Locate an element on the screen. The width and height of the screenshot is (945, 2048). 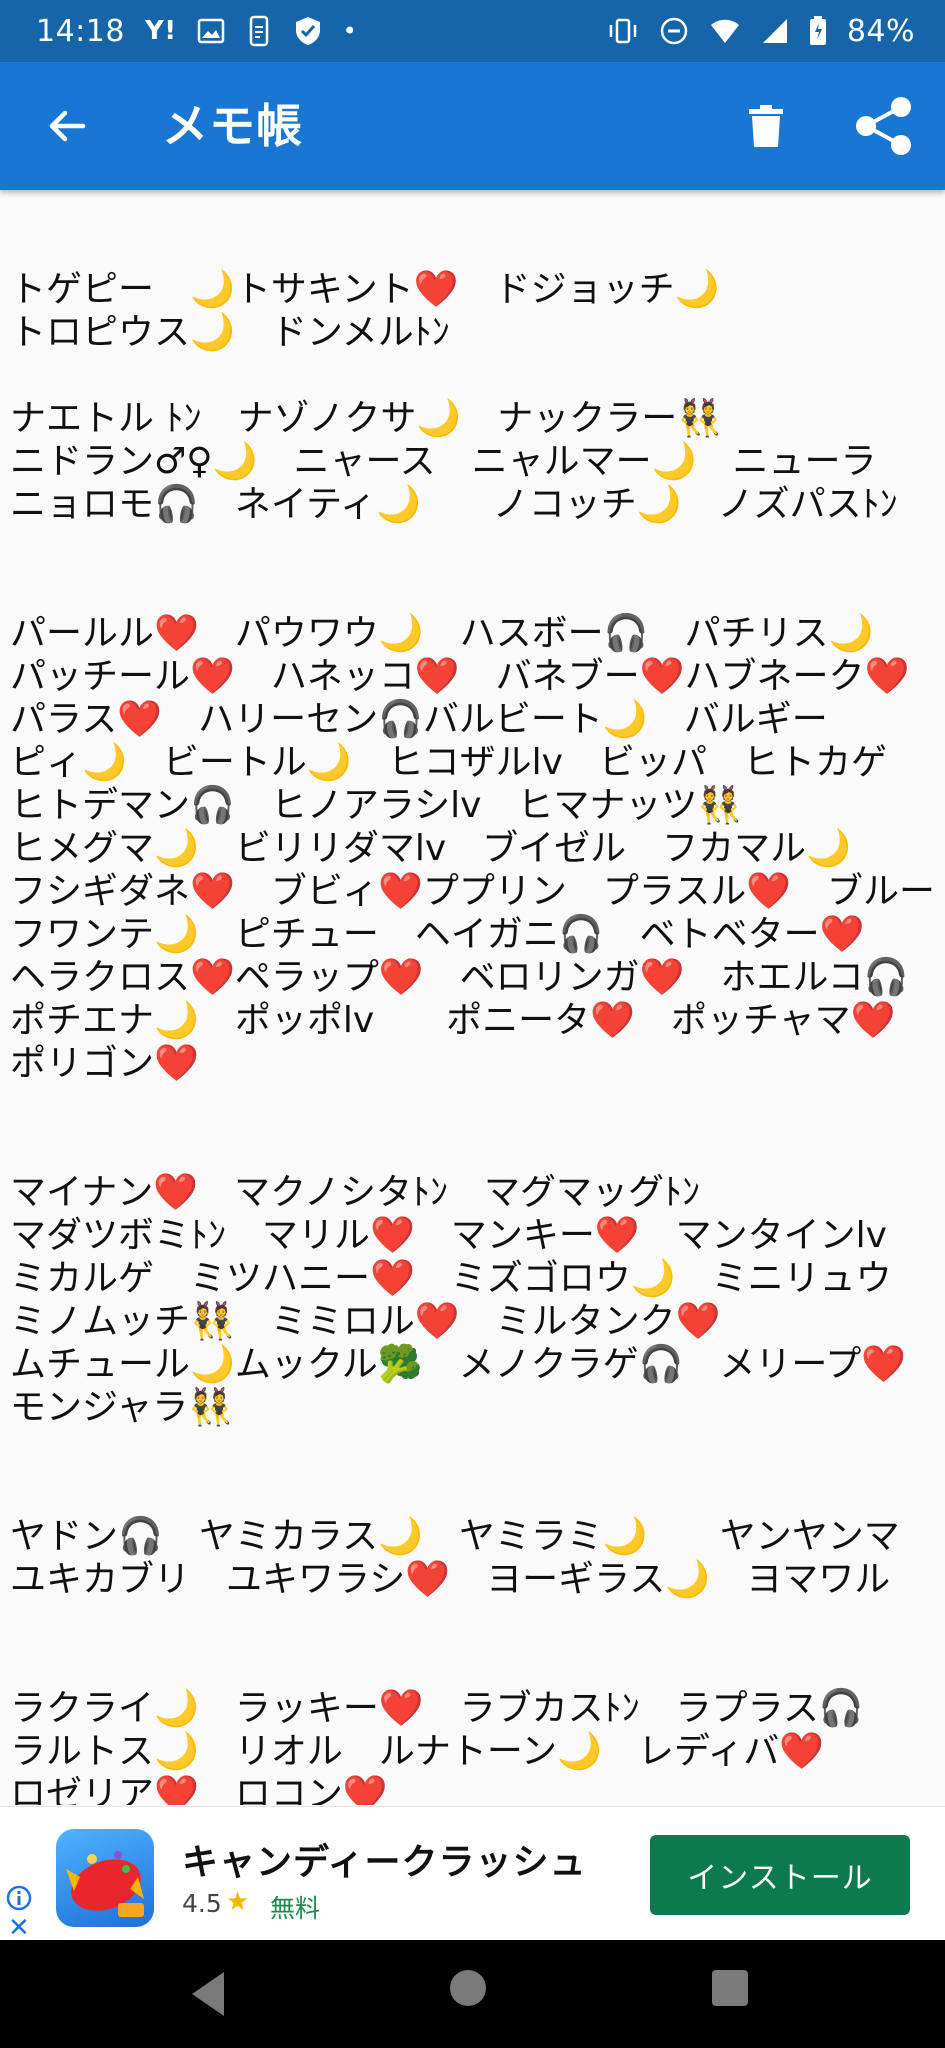
battery-icon is located at coordinates (818, 31).